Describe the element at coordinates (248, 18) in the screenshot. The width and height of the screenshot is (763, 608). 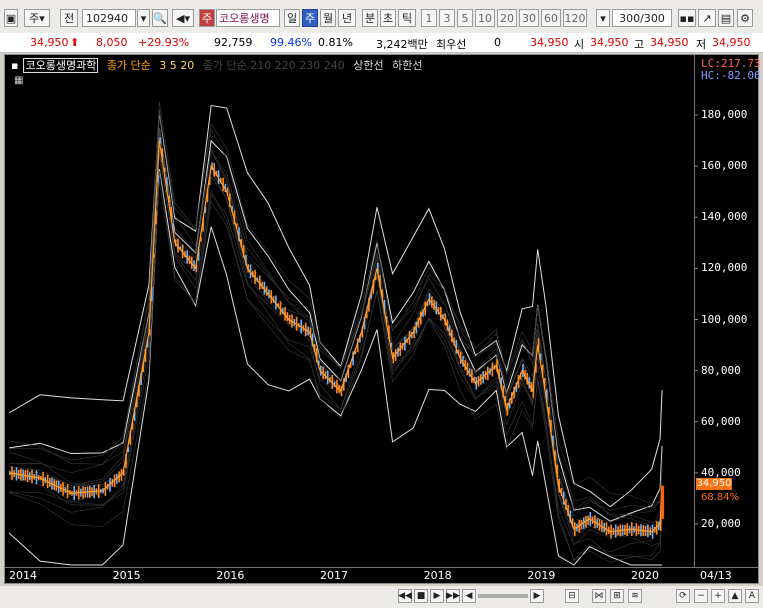
I see `stock-name: 코오롱생명` at that location.